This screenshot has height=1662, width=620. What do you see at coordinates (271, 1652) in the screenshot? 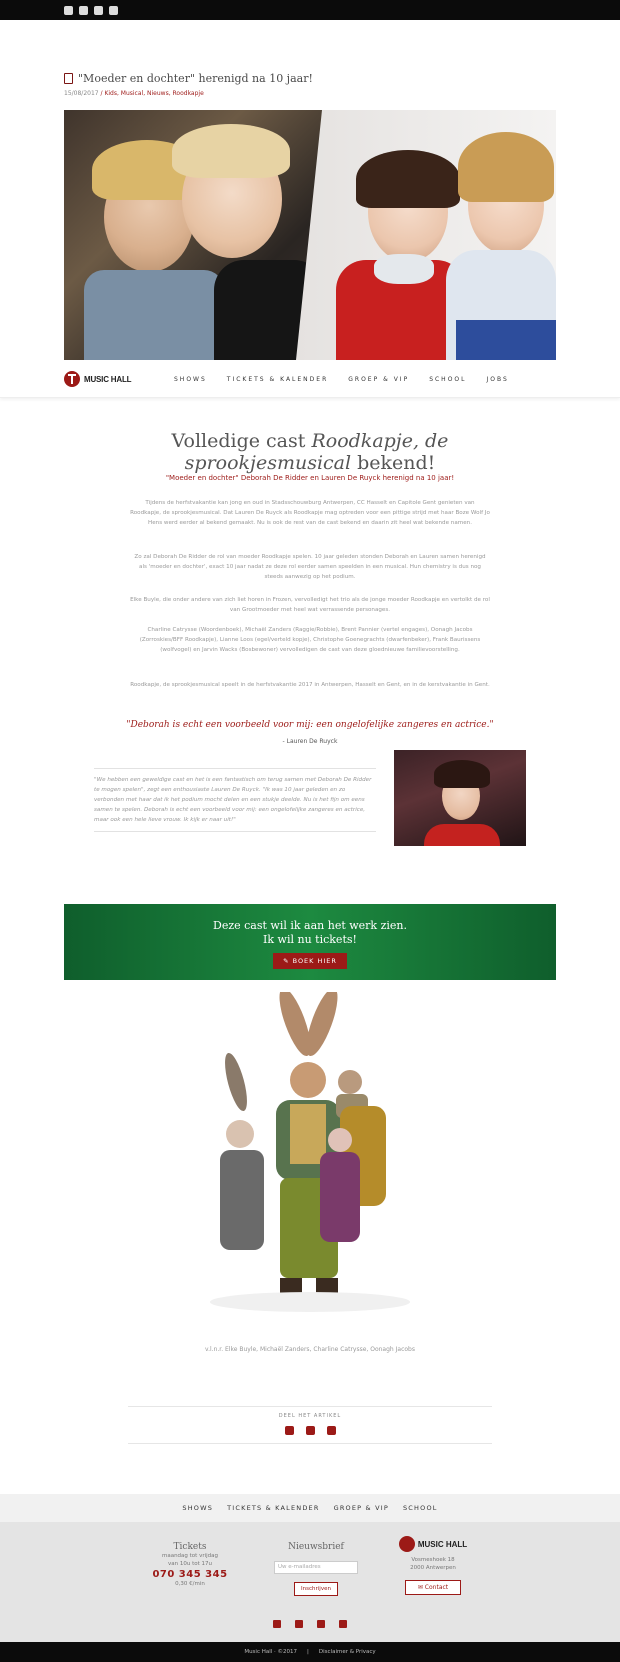
I see `copyright: Music Hall · ©2017` at bounding box center [271, 1652].